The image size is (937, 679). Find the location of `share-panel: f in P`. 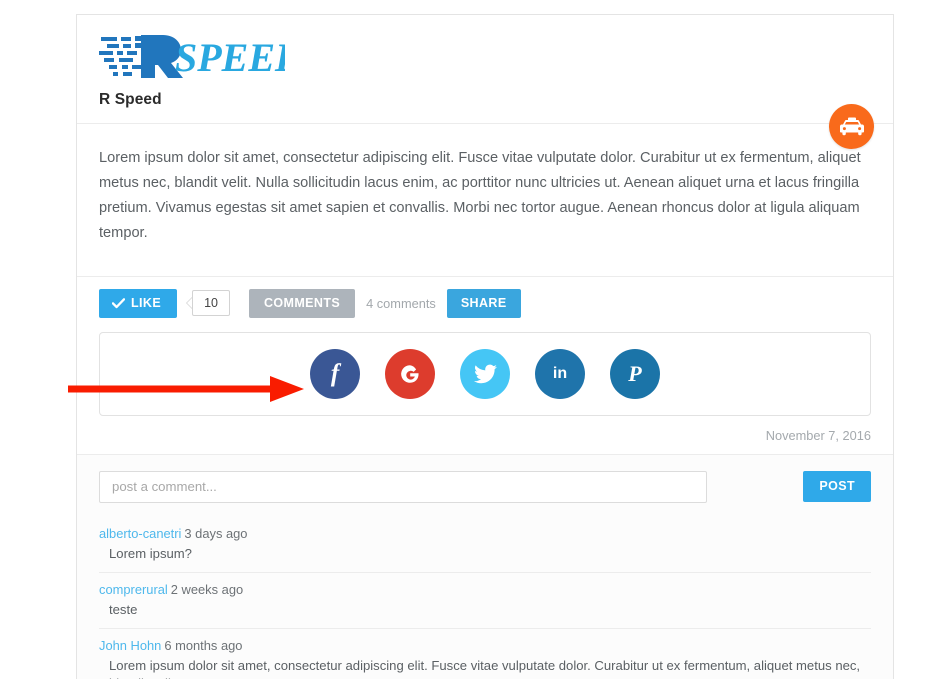

share-panel: f in P is located at coordinates (485, 373).